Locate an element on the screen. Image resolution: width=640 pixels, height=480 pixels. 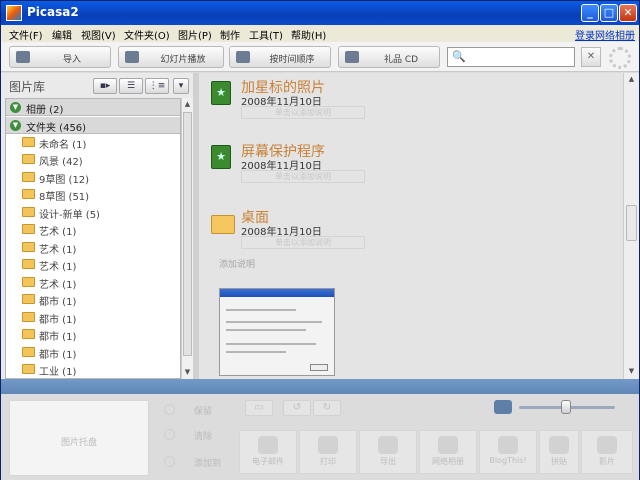
slideshow-button: 幻灯片播放 is located at coordinates (171, 57).